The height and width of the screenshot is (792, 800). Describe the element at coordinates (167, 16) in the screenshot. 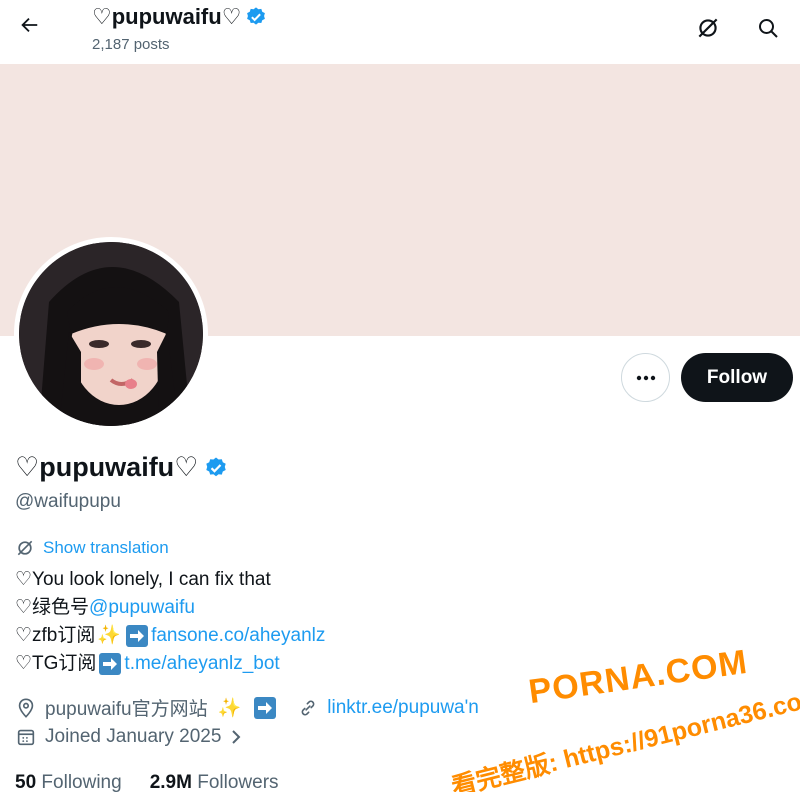

I see `header-name: ♡pupuwaifu♡` at that location.